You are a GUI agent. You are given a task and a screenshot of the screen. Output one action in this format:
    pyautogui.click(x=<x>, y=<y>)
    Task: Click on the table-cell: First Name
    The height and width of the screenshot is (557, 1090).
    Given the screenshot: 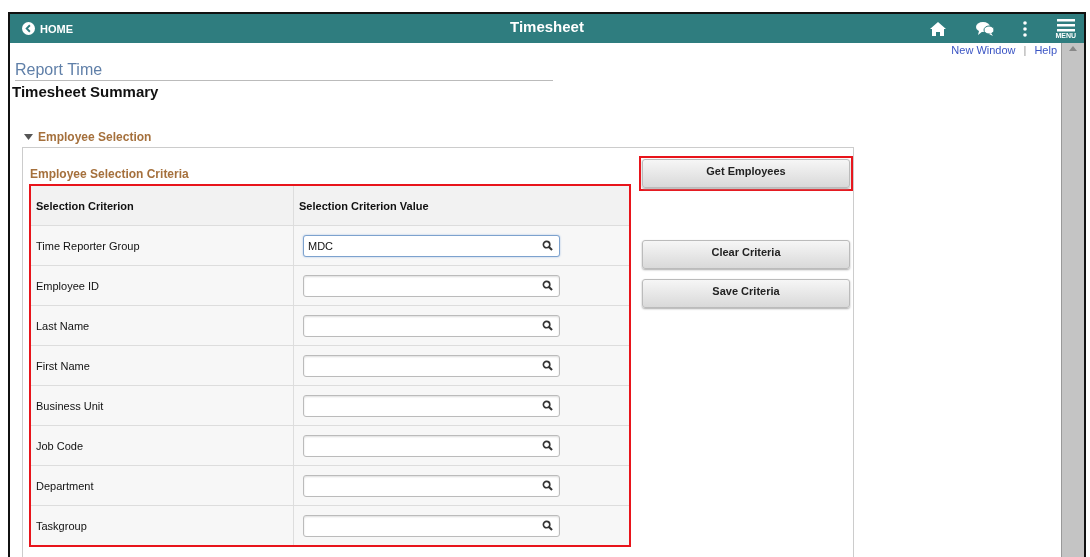 What is the action you would take?
    pyautogui.click(x=162, y=365)
    